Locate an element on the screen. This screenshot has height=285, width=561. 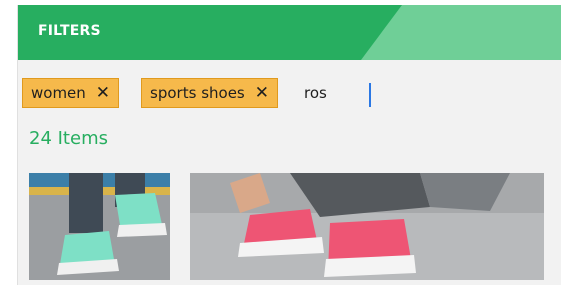
teal-sneakers-photo is located at coordinates (99, 226).